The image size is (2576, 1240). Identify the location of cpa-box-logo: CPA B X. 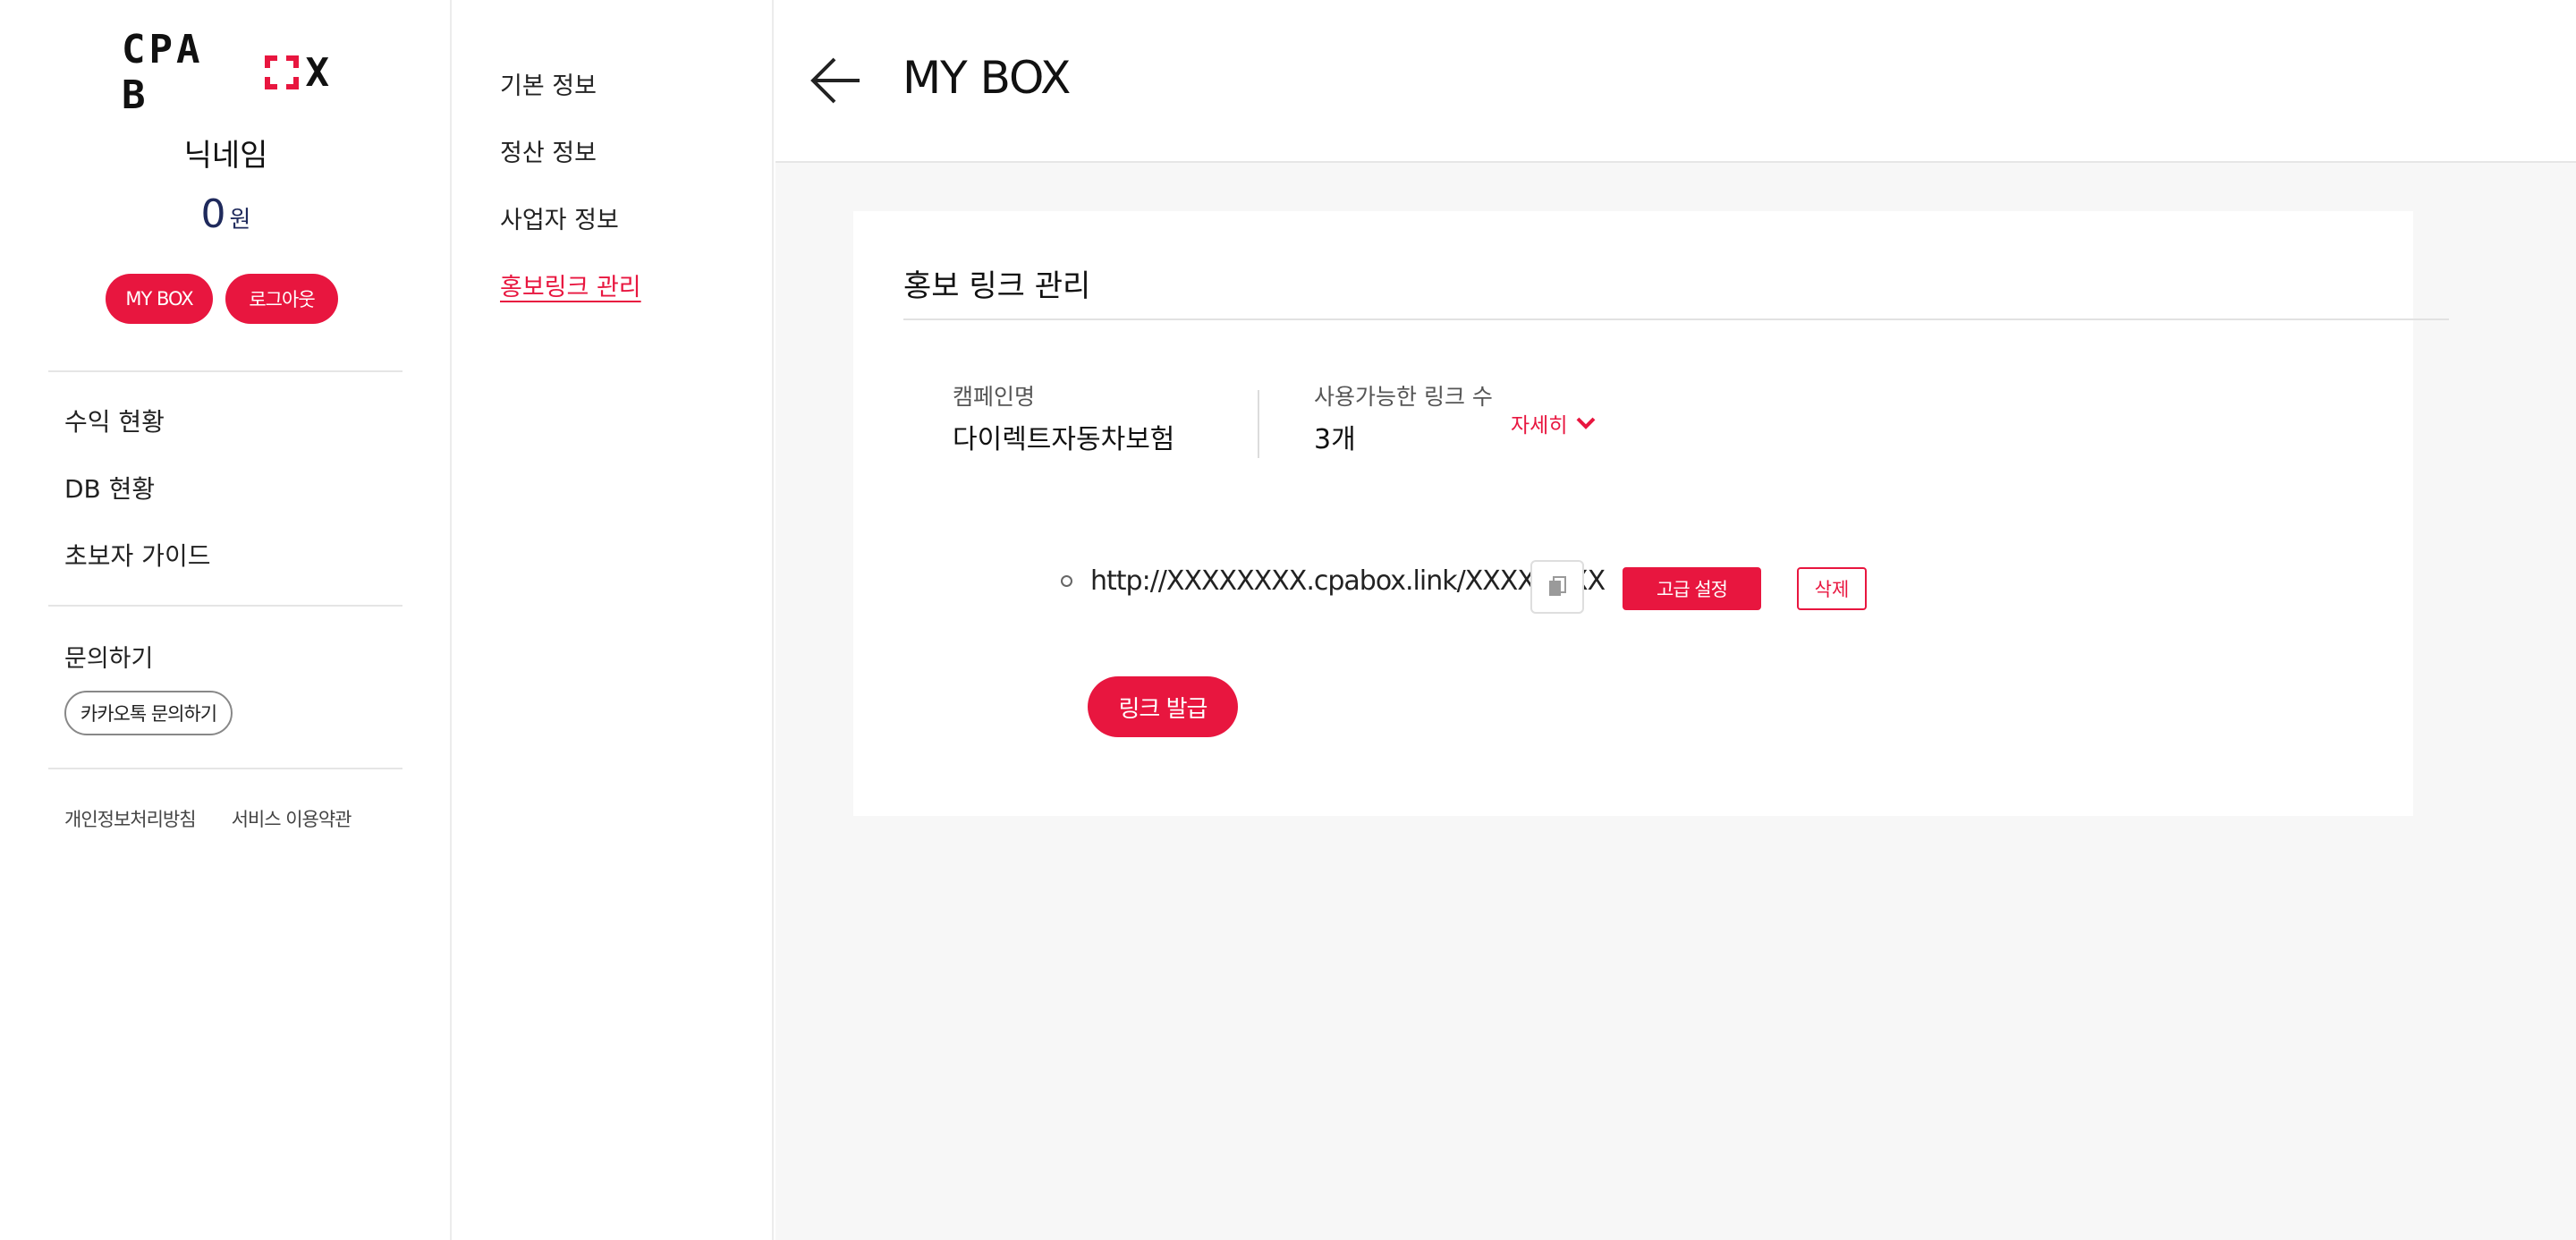
(226, 72).